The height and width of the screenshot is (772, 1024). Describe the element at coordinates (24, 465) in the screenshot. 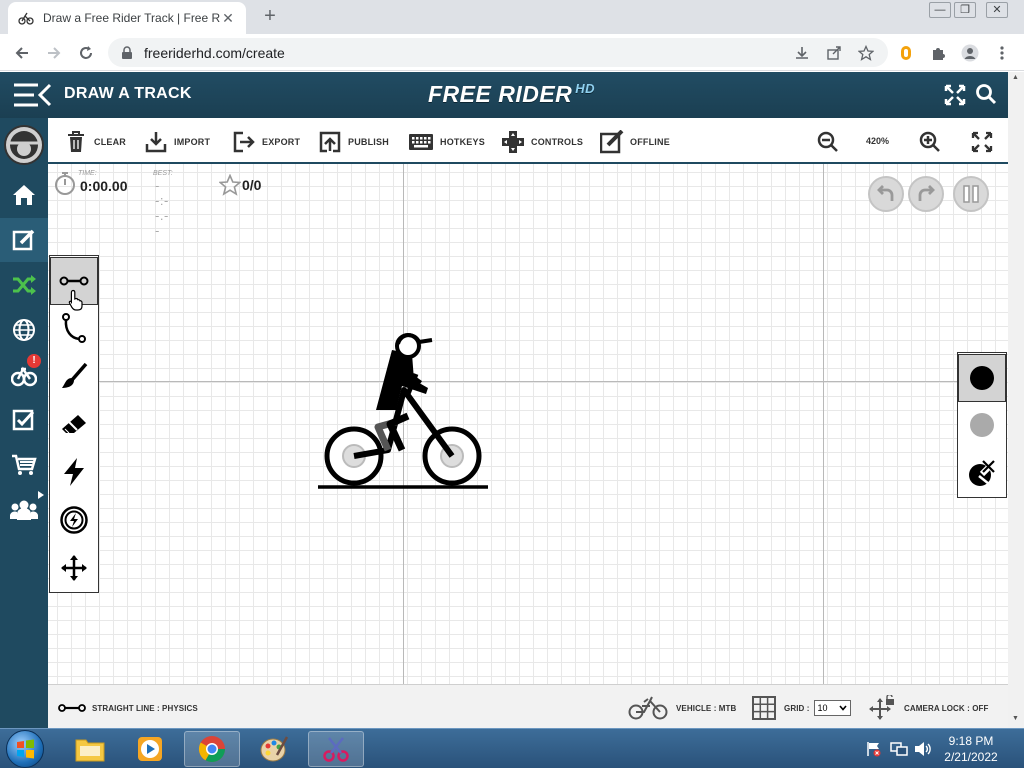

I see `shop-cart-icon` at that location.